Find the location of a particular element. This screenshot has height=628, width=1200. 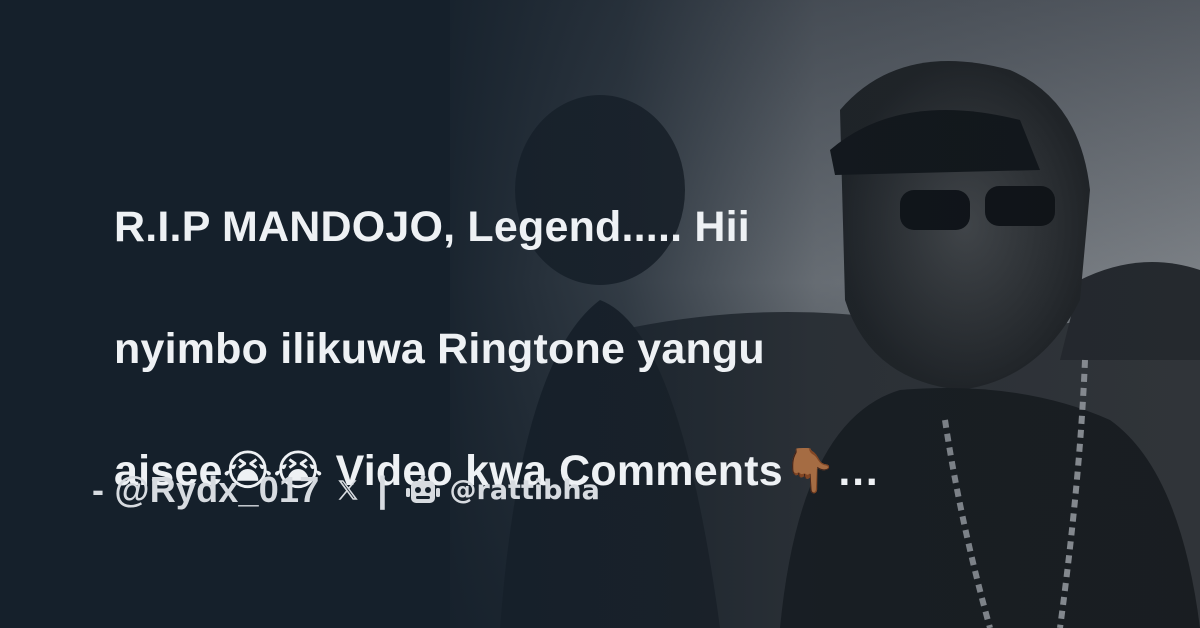

author-handle: - @Rydx_017 is located at coordinates (206, 489).